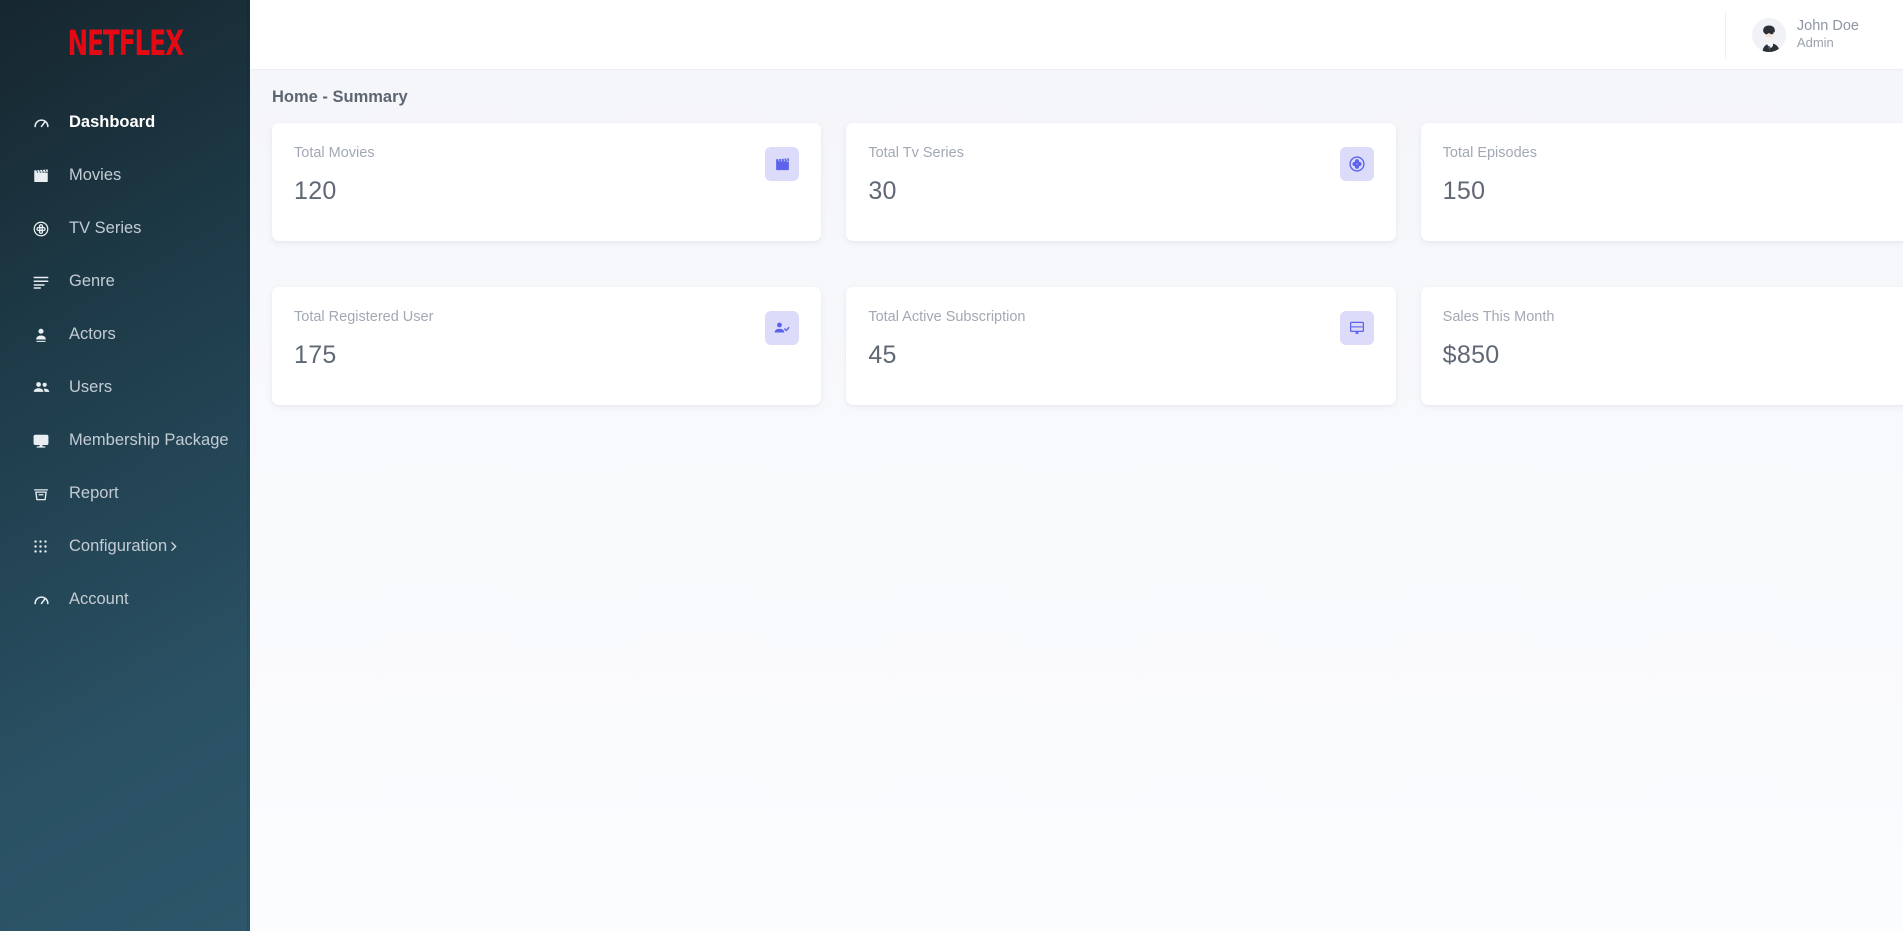 The image size is (1903, 931). Describe the element at coordinates (125, 43) in the screenshot. I see `brand-logo-text: NETFLEX` at that location.